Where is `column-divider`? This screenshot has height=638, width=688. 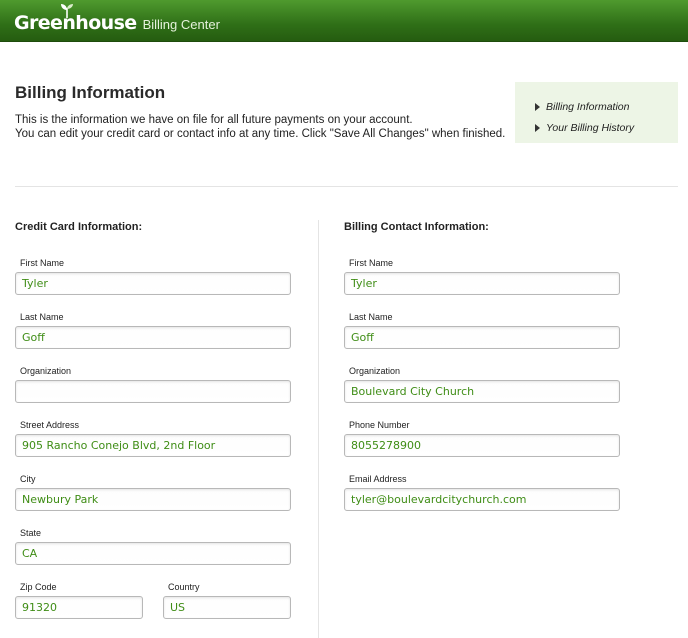 column-divider is located at coordinates (318, 429).